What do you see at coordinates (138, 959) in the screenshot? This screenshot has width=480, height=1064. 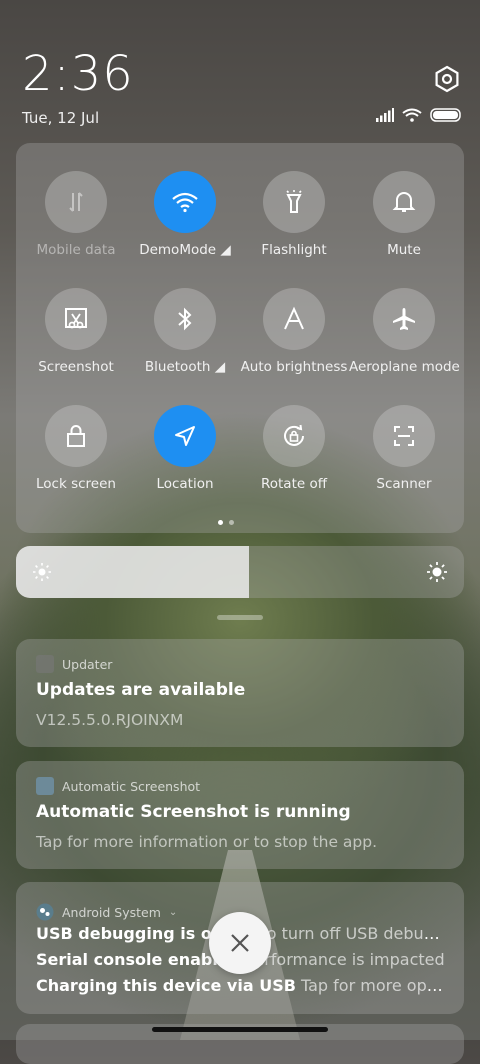 I see `notification-line-title: Serial console enabled` at bounding box center [138, 959].